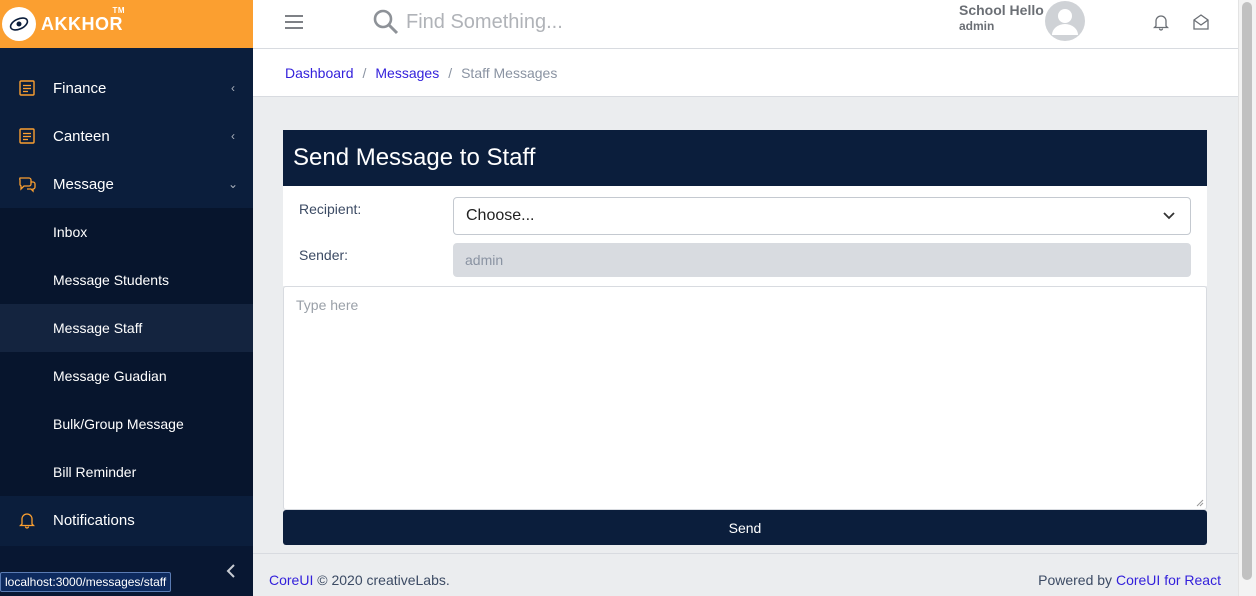 The height and width of the screenshot is (596, 1256). Describe the element at coordinates (126, 184) in the screenshot. I see `sidebar-item-message: Message ⌄` at that location.